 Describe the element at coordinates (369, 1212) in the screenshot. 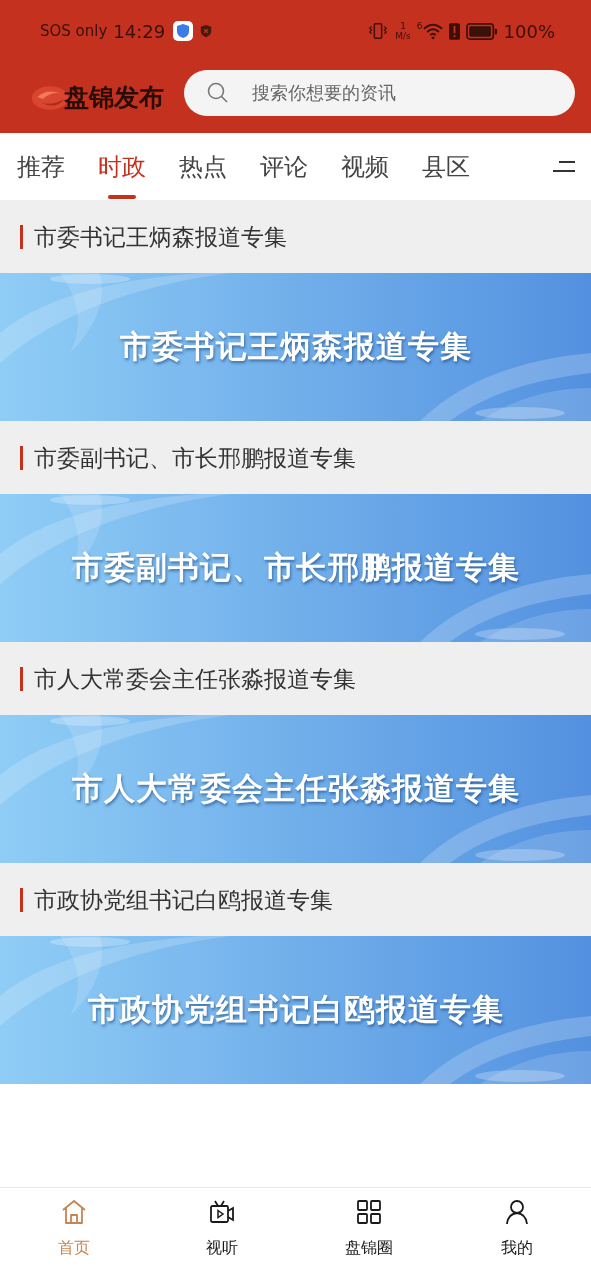

I see `grid-icon` at that location.